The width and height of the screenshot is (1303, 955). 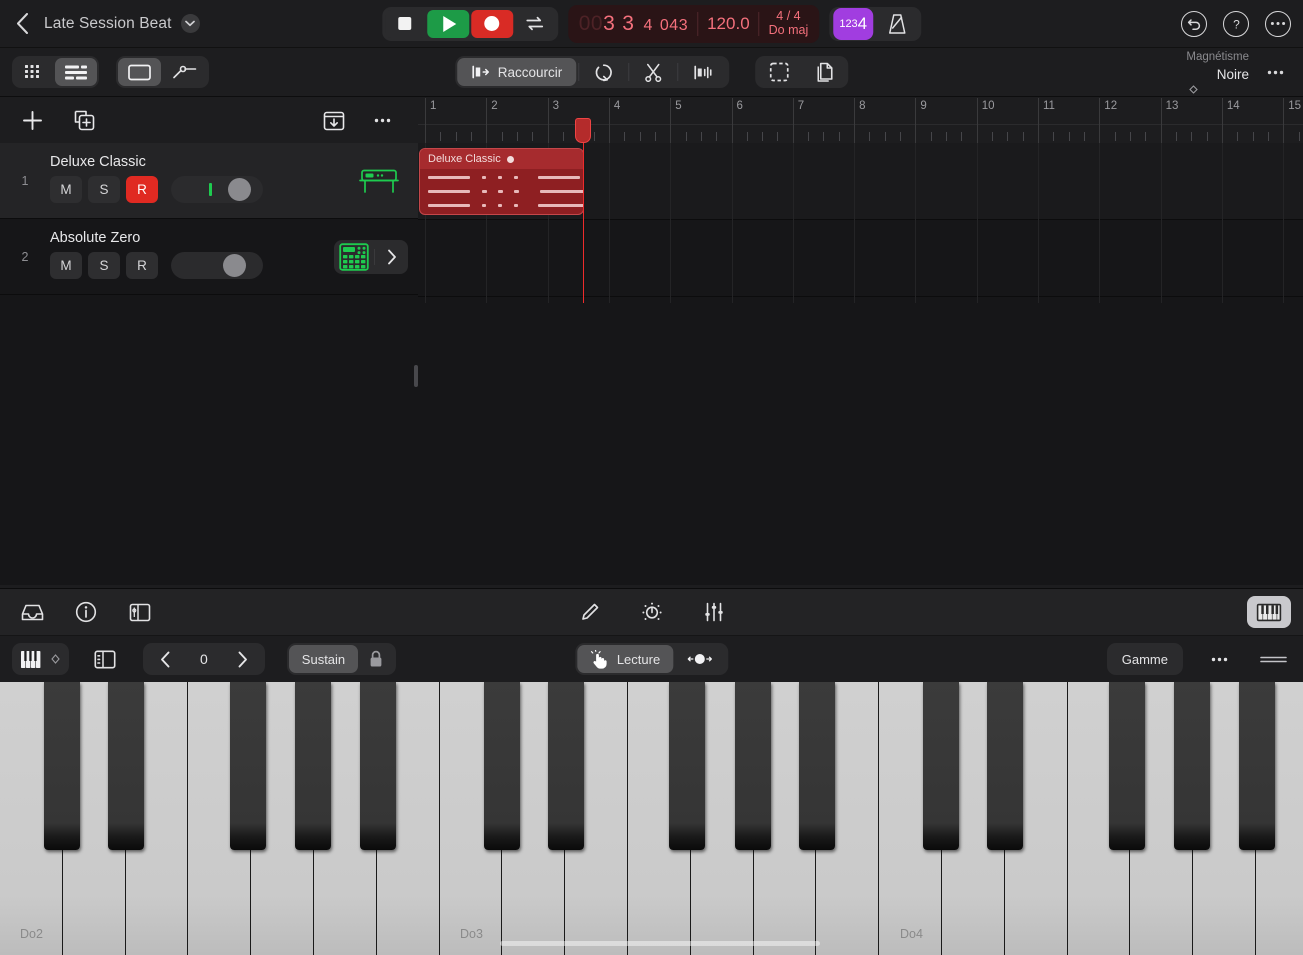 I want to click on split-layout-icon, so click(x=105, y=659).